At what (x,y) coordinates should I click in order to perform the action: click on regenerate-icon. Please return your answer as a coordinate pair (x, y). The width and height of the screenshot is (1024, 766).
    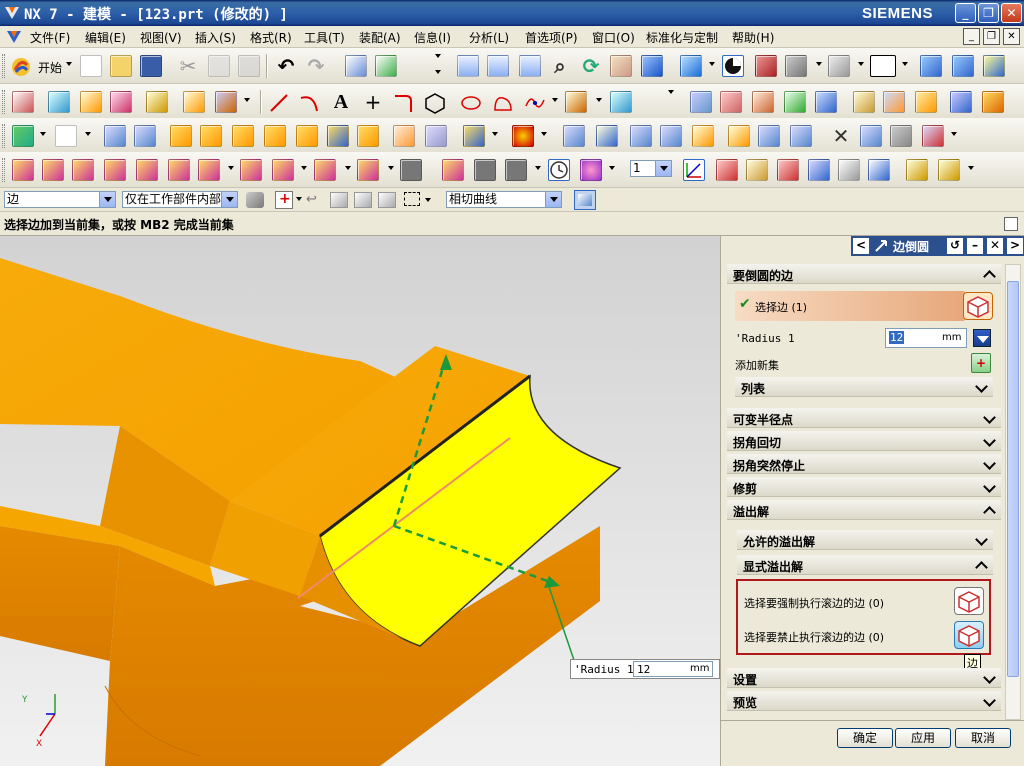
    Looking at the image, I should click on (591, 170).